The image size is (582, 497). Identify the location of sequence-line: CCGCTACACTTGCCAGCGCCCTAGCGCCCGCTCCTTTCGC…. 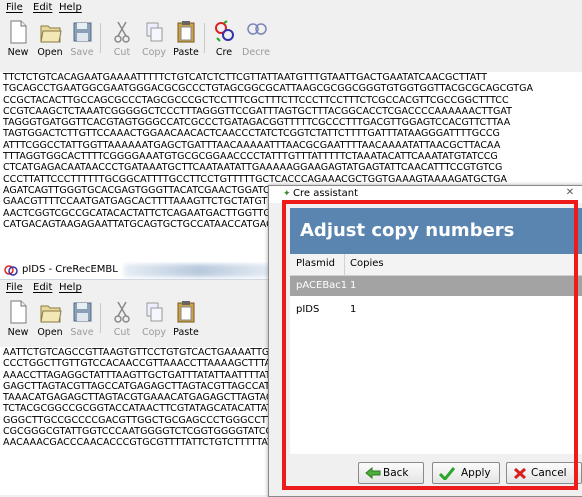
(256, 100).